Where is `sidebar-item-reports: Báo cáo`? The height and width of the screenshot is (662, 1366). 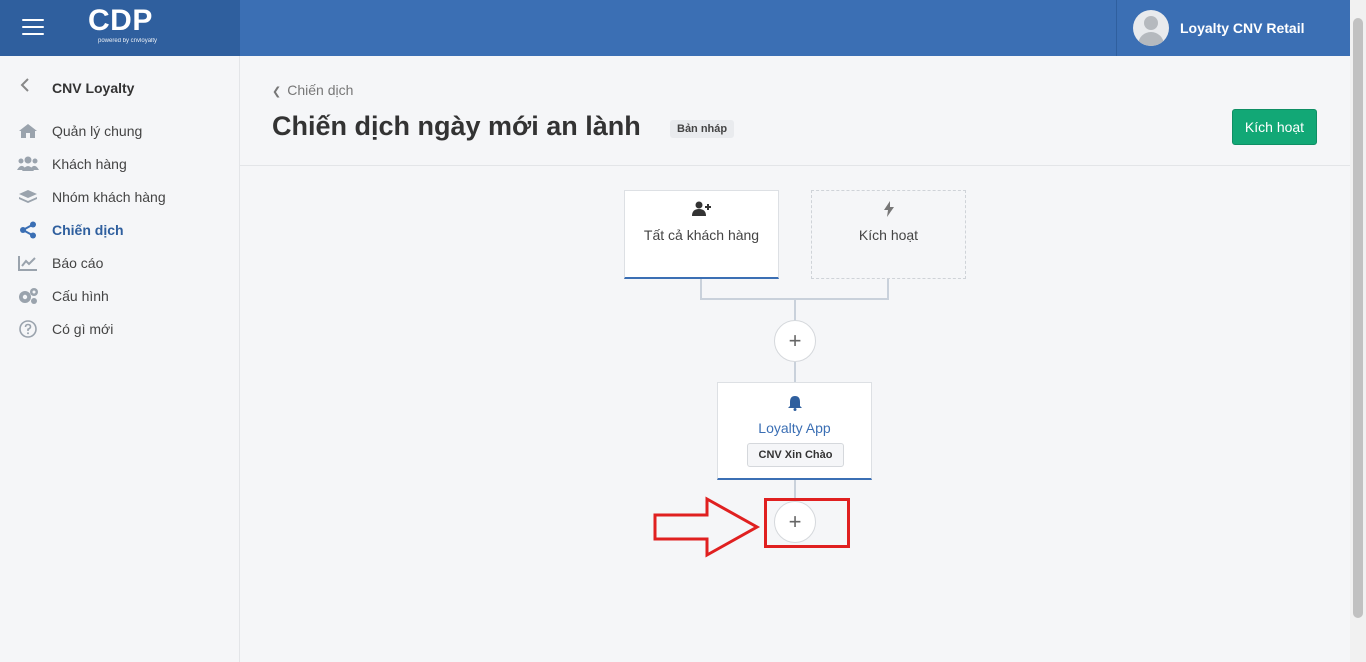 sidebar-item-reports: Báo cáo is located at coordinates (126, 262).